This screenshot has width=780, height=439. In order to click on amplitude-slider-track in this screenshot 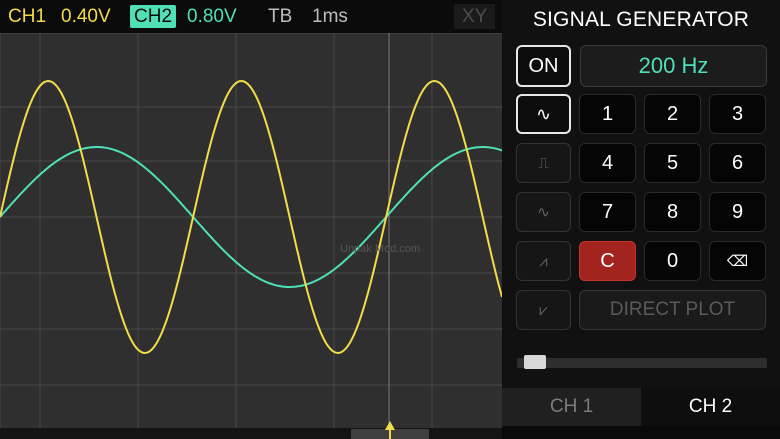, I will do `click(642, 363)`.